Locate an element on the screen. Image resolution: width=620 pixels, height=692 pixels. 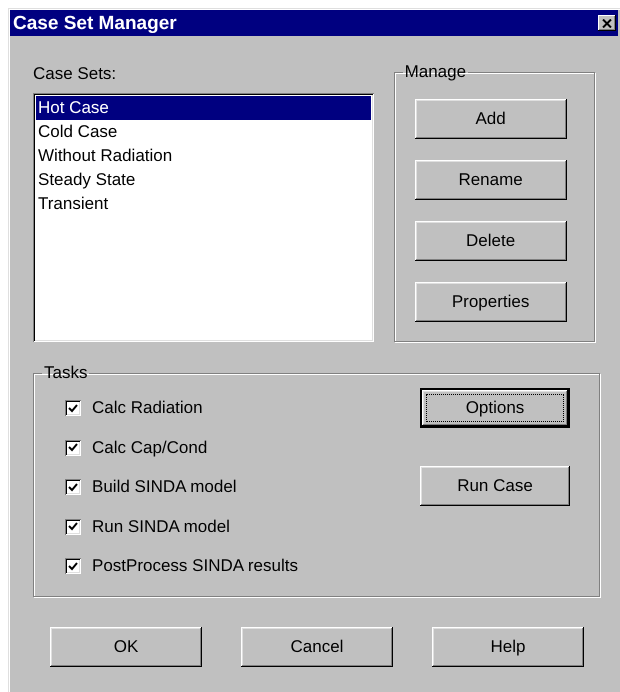
task-checkbox: Calc Cap/Cond is located at coordinates (181, 448).